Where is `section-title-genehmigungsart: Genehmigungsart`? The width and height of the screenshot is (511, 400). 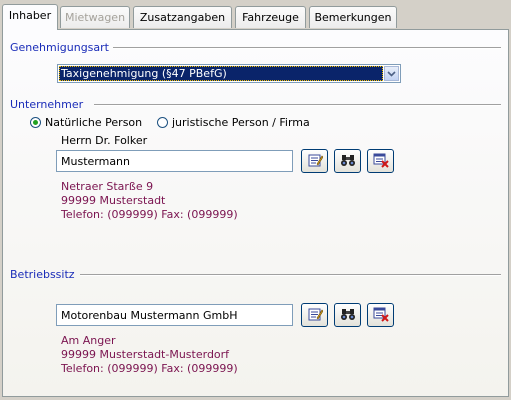
section-title-genehmigungsart: Genehmigungsart is located at coordinates (59, 47).